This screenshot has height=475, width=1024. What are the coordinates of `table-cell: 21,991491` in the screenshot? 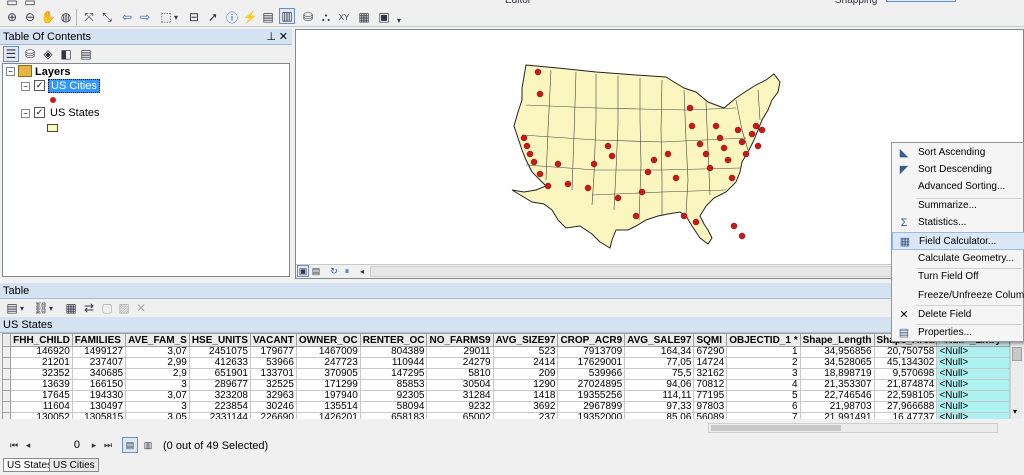 It's located at (837, 415).